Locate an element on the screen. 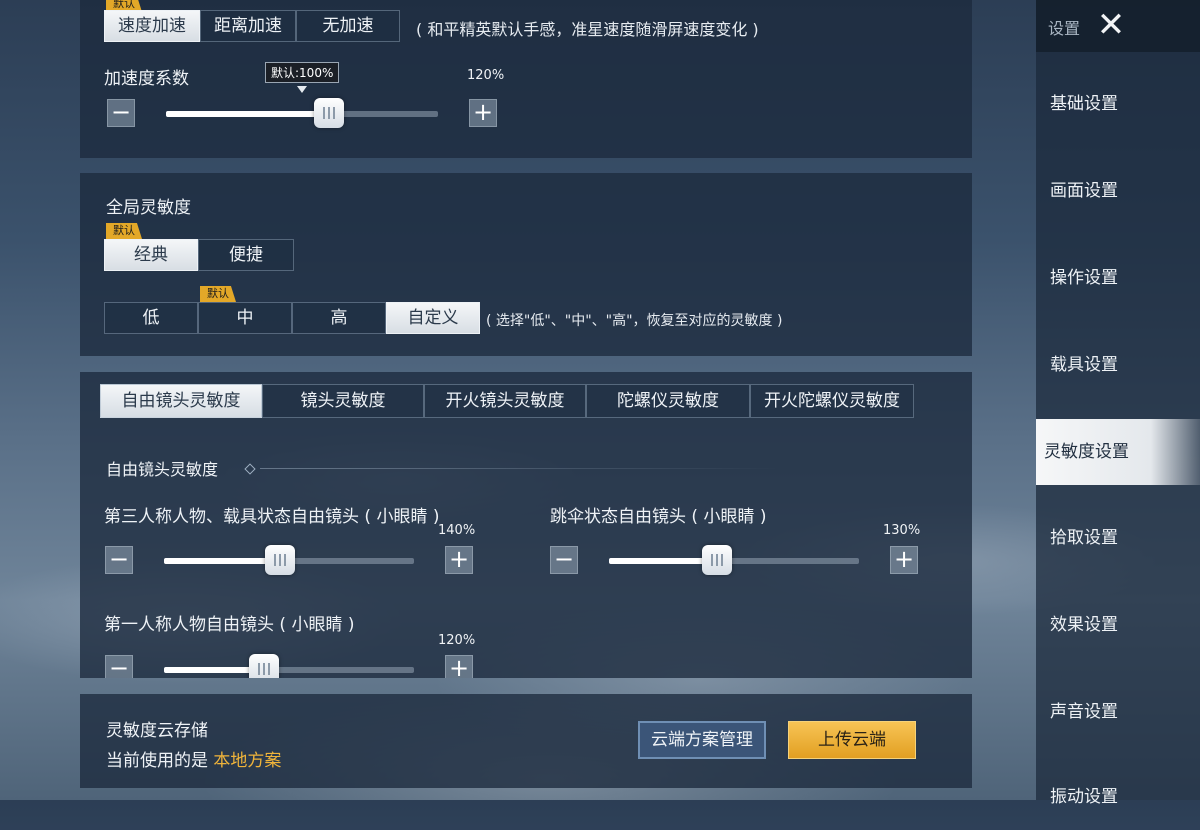 Image resolution: width=1200 pixels, height=830 pixels. cloud-title: 灵敏度云存储 is located at coordinates (157, 731).